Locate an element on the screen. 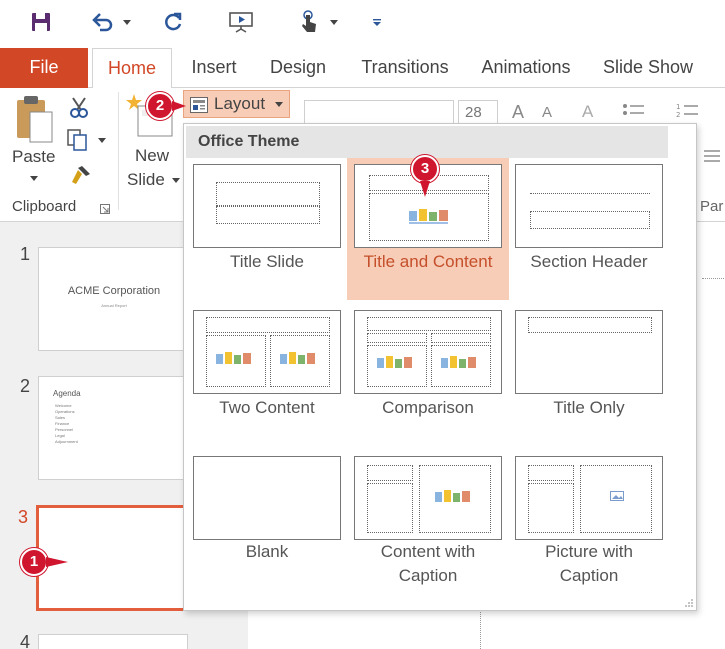  layout-picture-with-caption-label-1: Picture with is located at coordinates (589, 551).